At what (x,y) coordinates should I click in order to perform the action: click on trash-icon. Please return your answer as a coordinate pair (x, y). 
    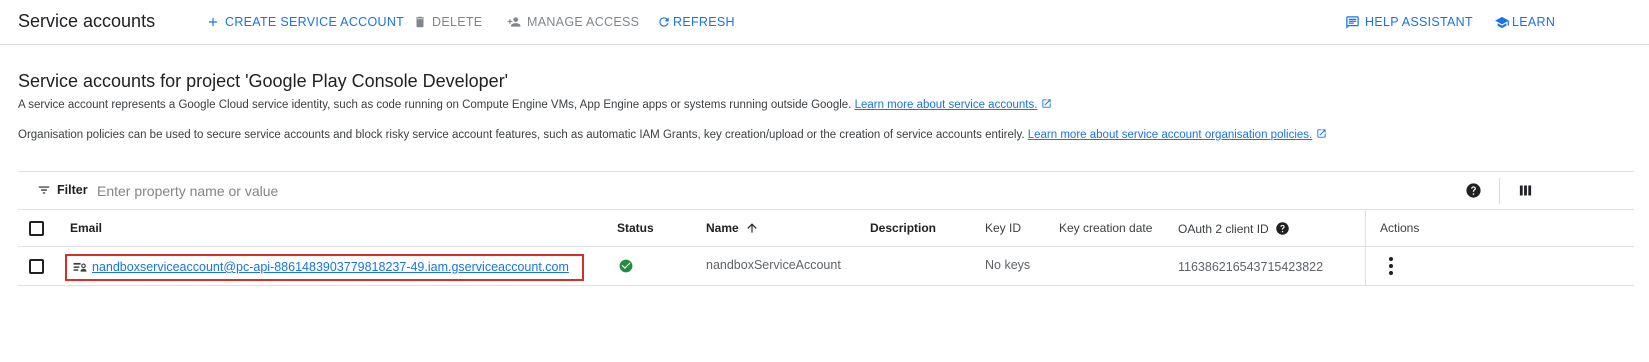
    Looking at the image, I should click on (420, 22).